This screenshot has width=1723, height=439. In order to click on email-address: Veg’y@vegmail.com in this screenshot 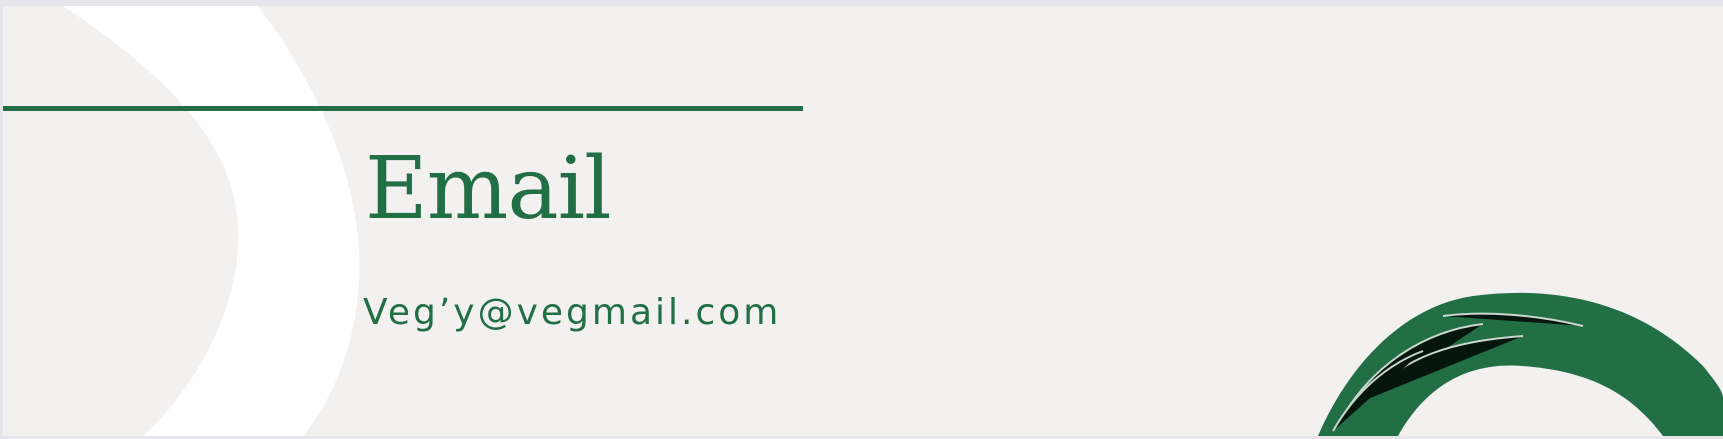, I will do `click(572, 312)`.